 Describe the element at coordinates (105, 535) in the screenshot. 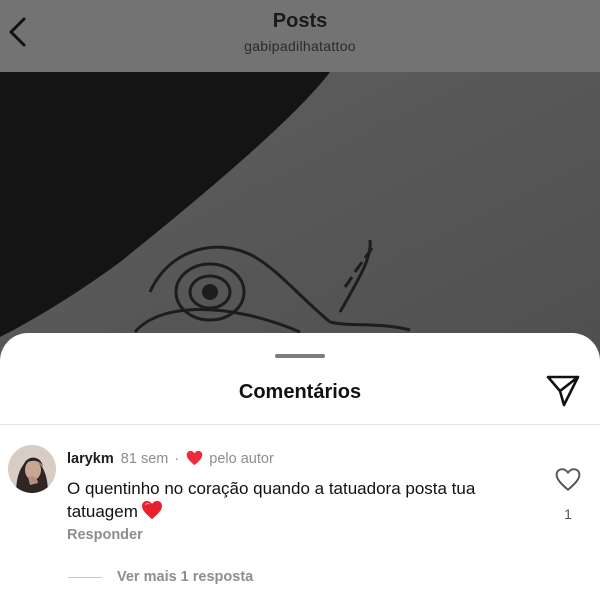

I see `reply-button: Responder` at that location.